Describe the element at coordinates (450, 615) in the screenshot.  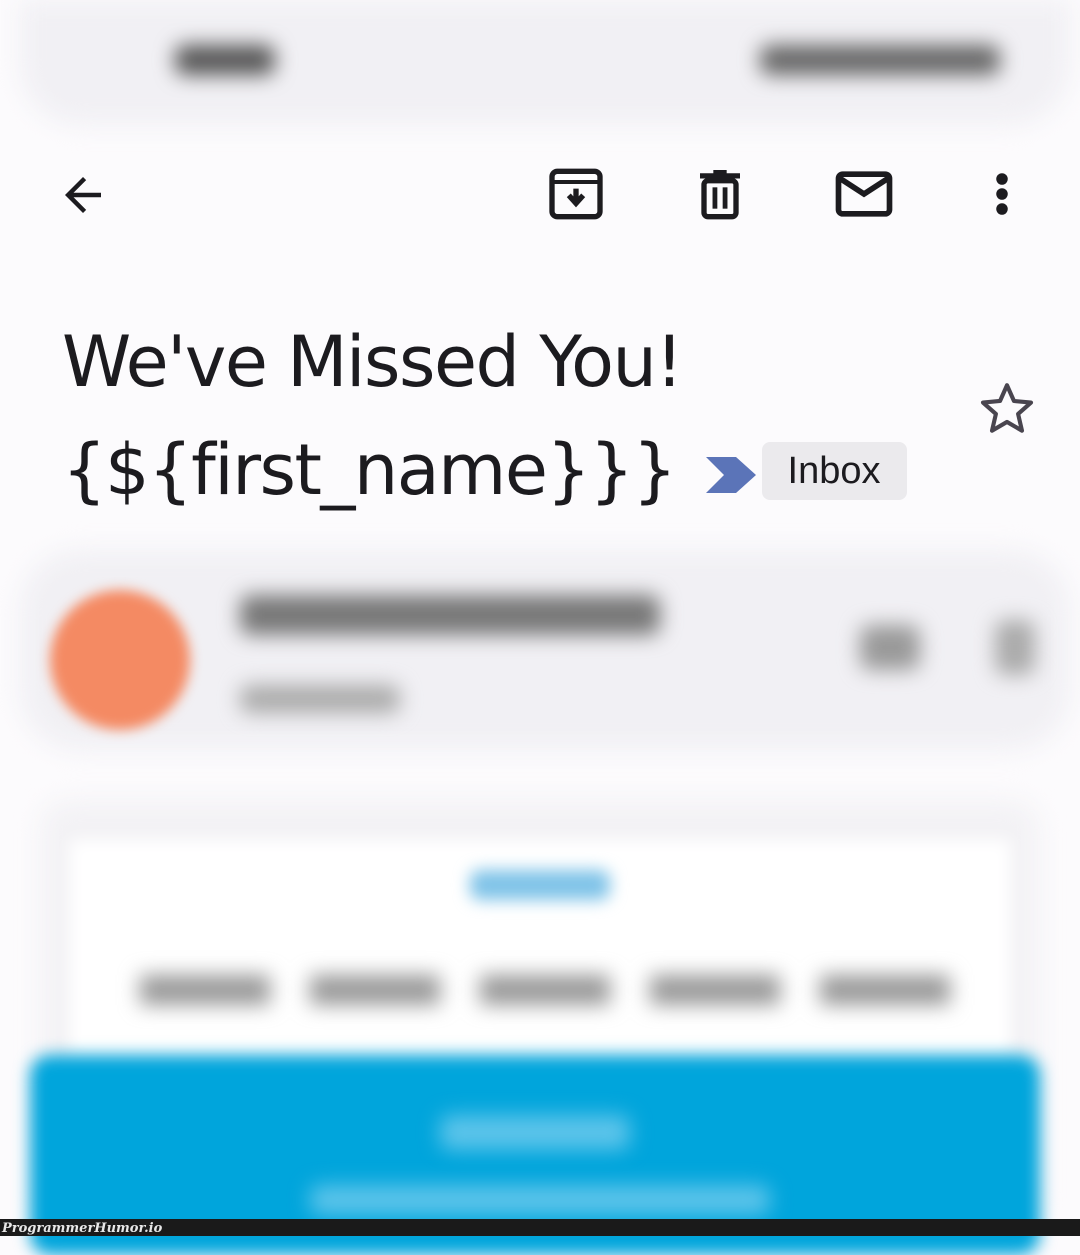
I see `sender-name-blurred` at that location.